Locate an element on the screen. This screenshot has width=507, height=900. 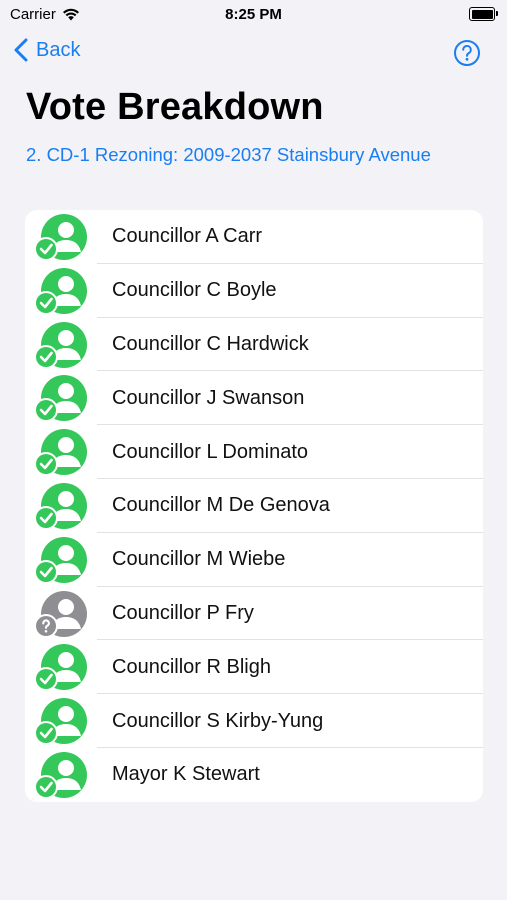
councillor-row: Councillor A Carr is located at coordinates (254, 237).